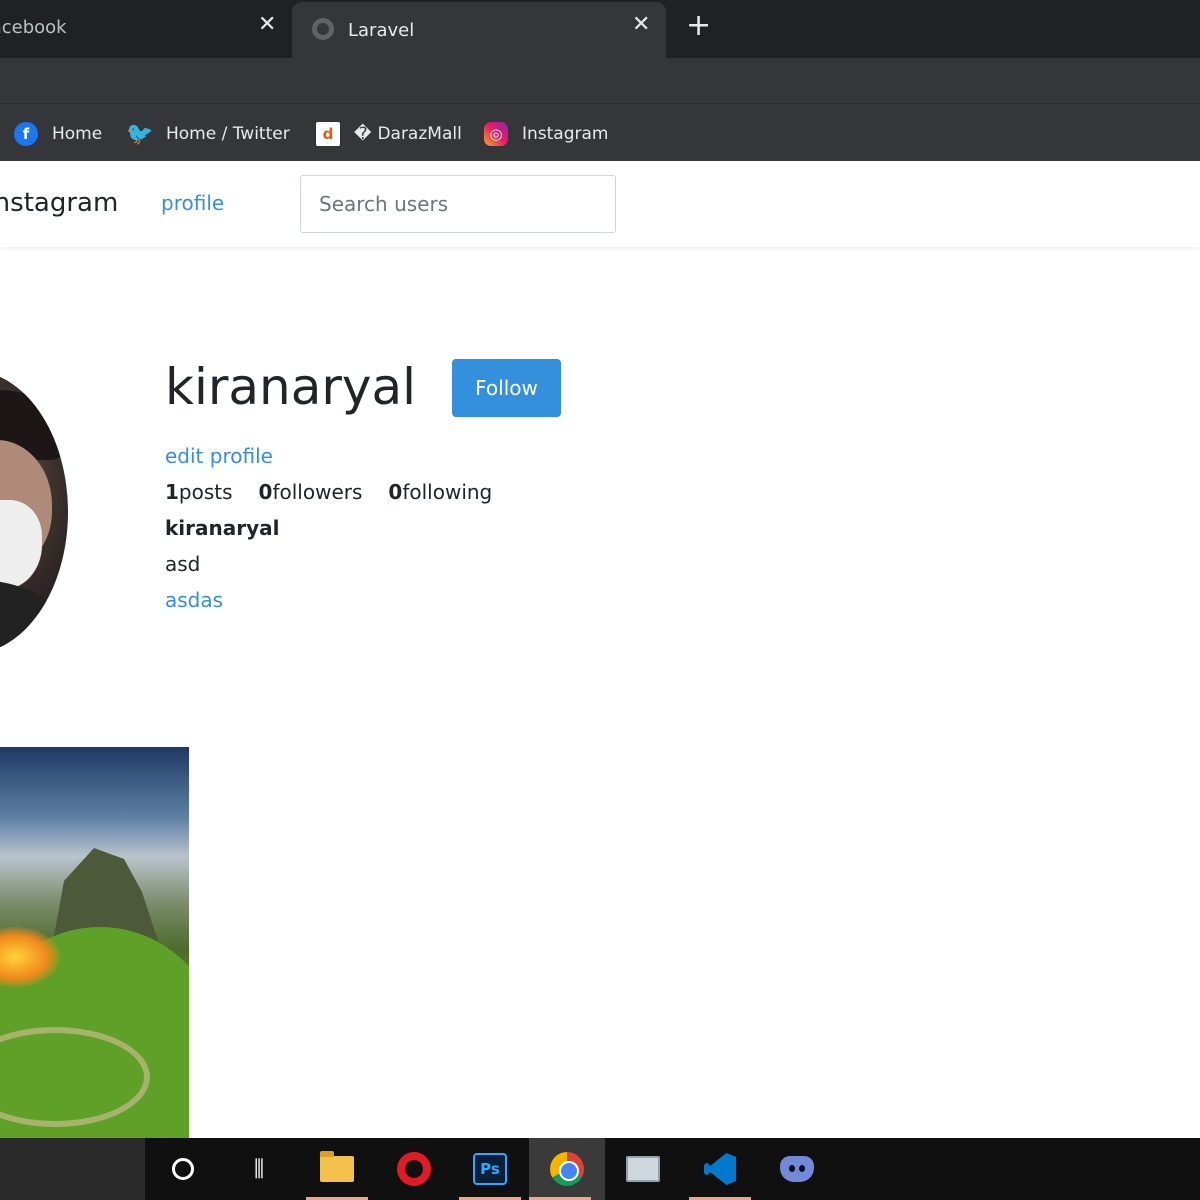  I want to click on task-view-icon: ⫼, so click(259, 1169).